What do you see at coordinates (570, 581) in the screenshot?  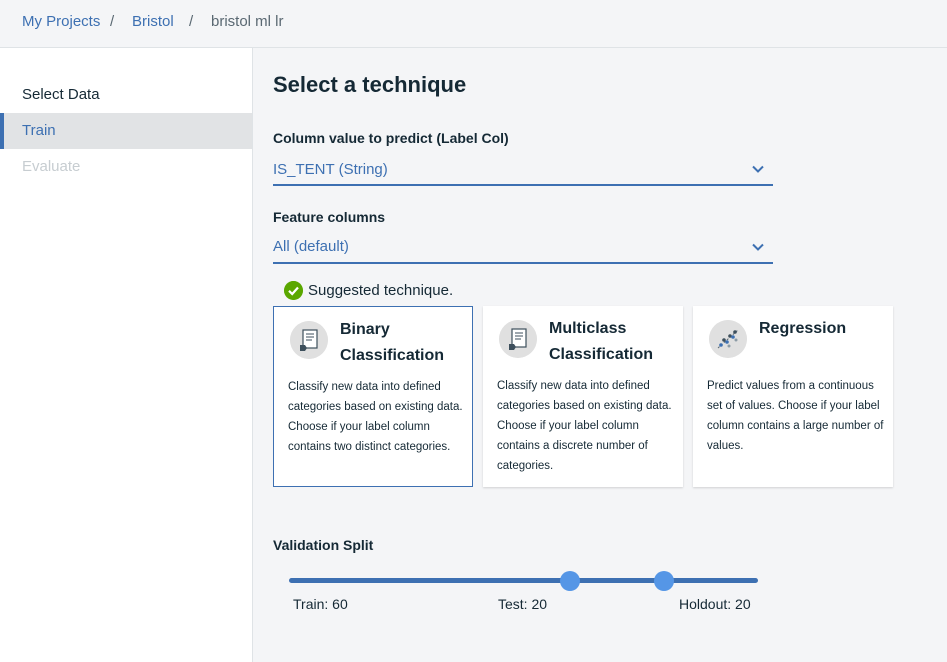 I see `slider-handle-train-test` at bounding box center [570, 581].